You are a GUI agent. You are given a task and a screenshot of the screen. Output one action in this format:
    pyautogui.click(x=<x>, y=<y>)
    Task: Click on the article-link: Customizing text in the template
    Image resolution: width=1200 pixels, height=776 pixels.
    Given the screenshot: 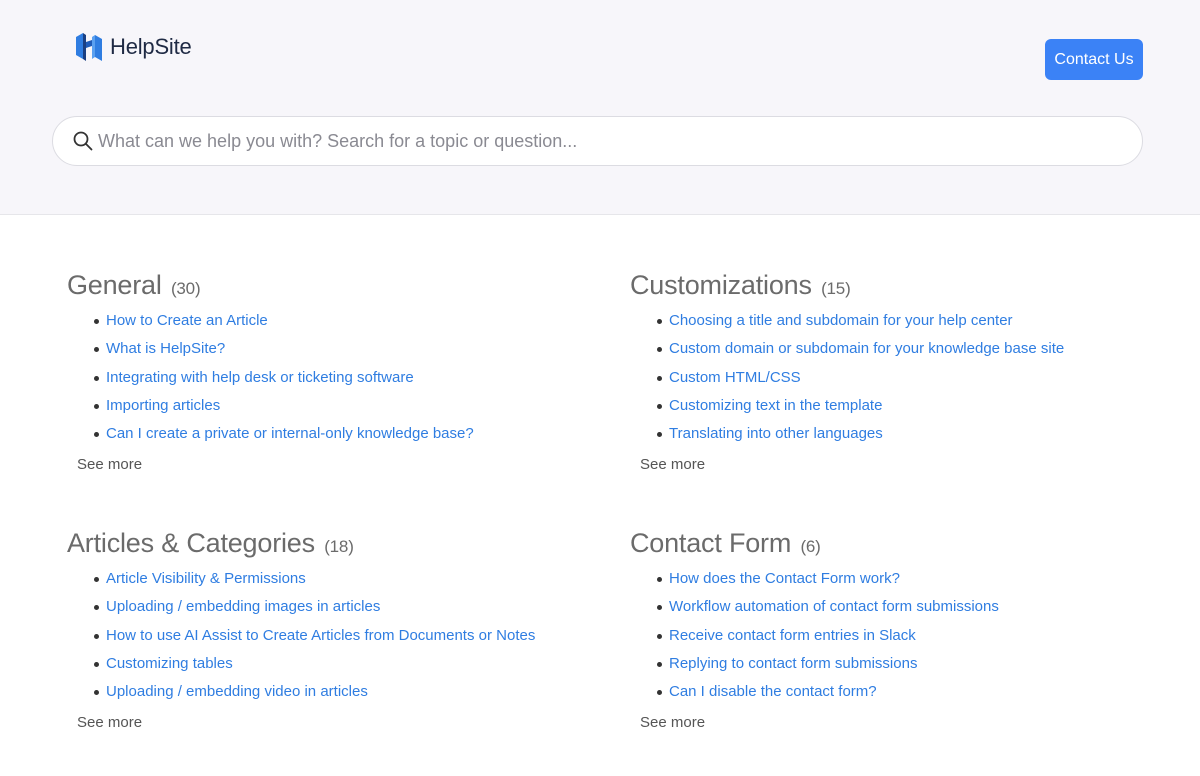 What is the action you would take?
    pyautogui.click(x=775, y=405)
    